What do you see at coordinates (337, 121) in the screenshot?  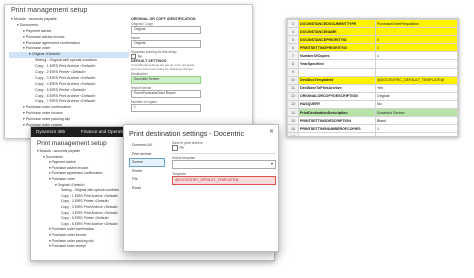 I see `cell-key: PRINTSETTINGDESCRIPTION` at bounding box center [337, 121].